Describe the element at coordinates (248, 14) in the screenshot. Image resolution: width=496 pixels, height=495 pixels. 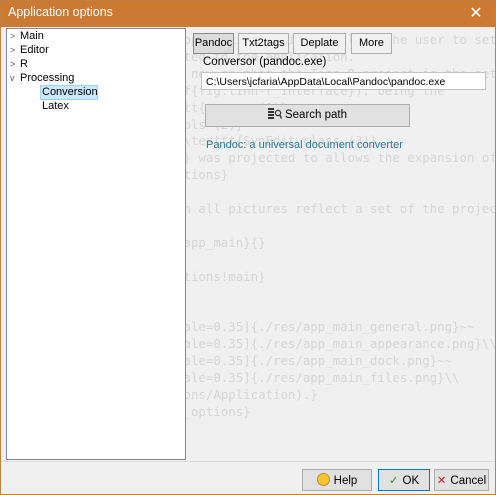
I see `title-bar: Application options ✕` at that location.